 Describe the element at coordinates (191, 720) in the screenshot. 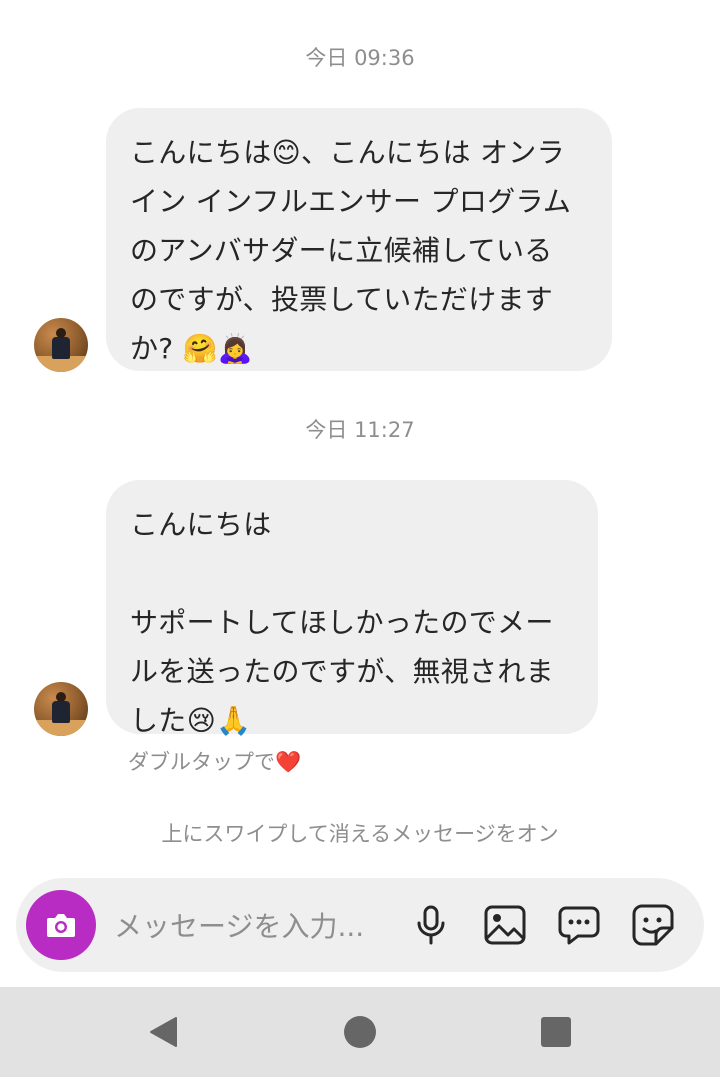

I see `message-line: した😢🙏` at that location.